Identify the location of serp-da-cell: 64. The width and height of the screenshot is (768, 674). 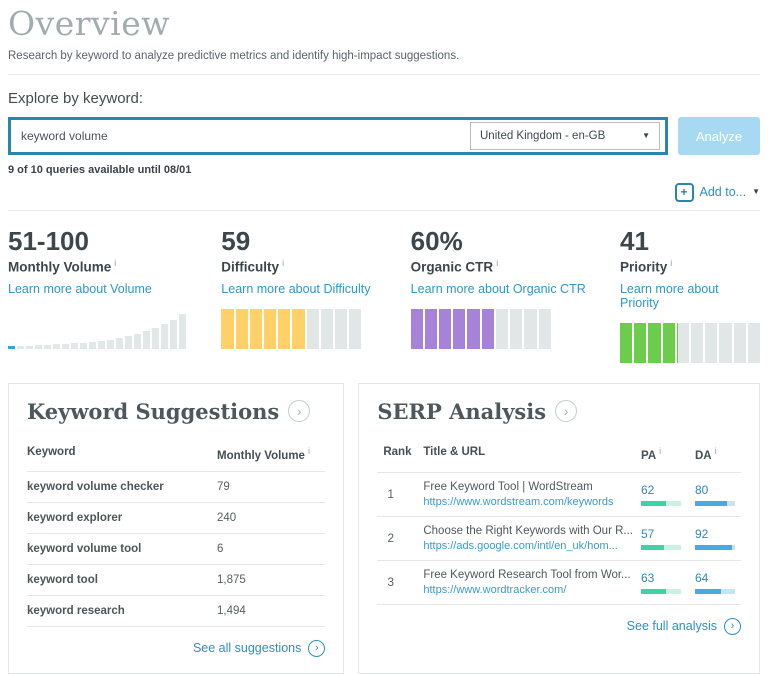
(718, 582).